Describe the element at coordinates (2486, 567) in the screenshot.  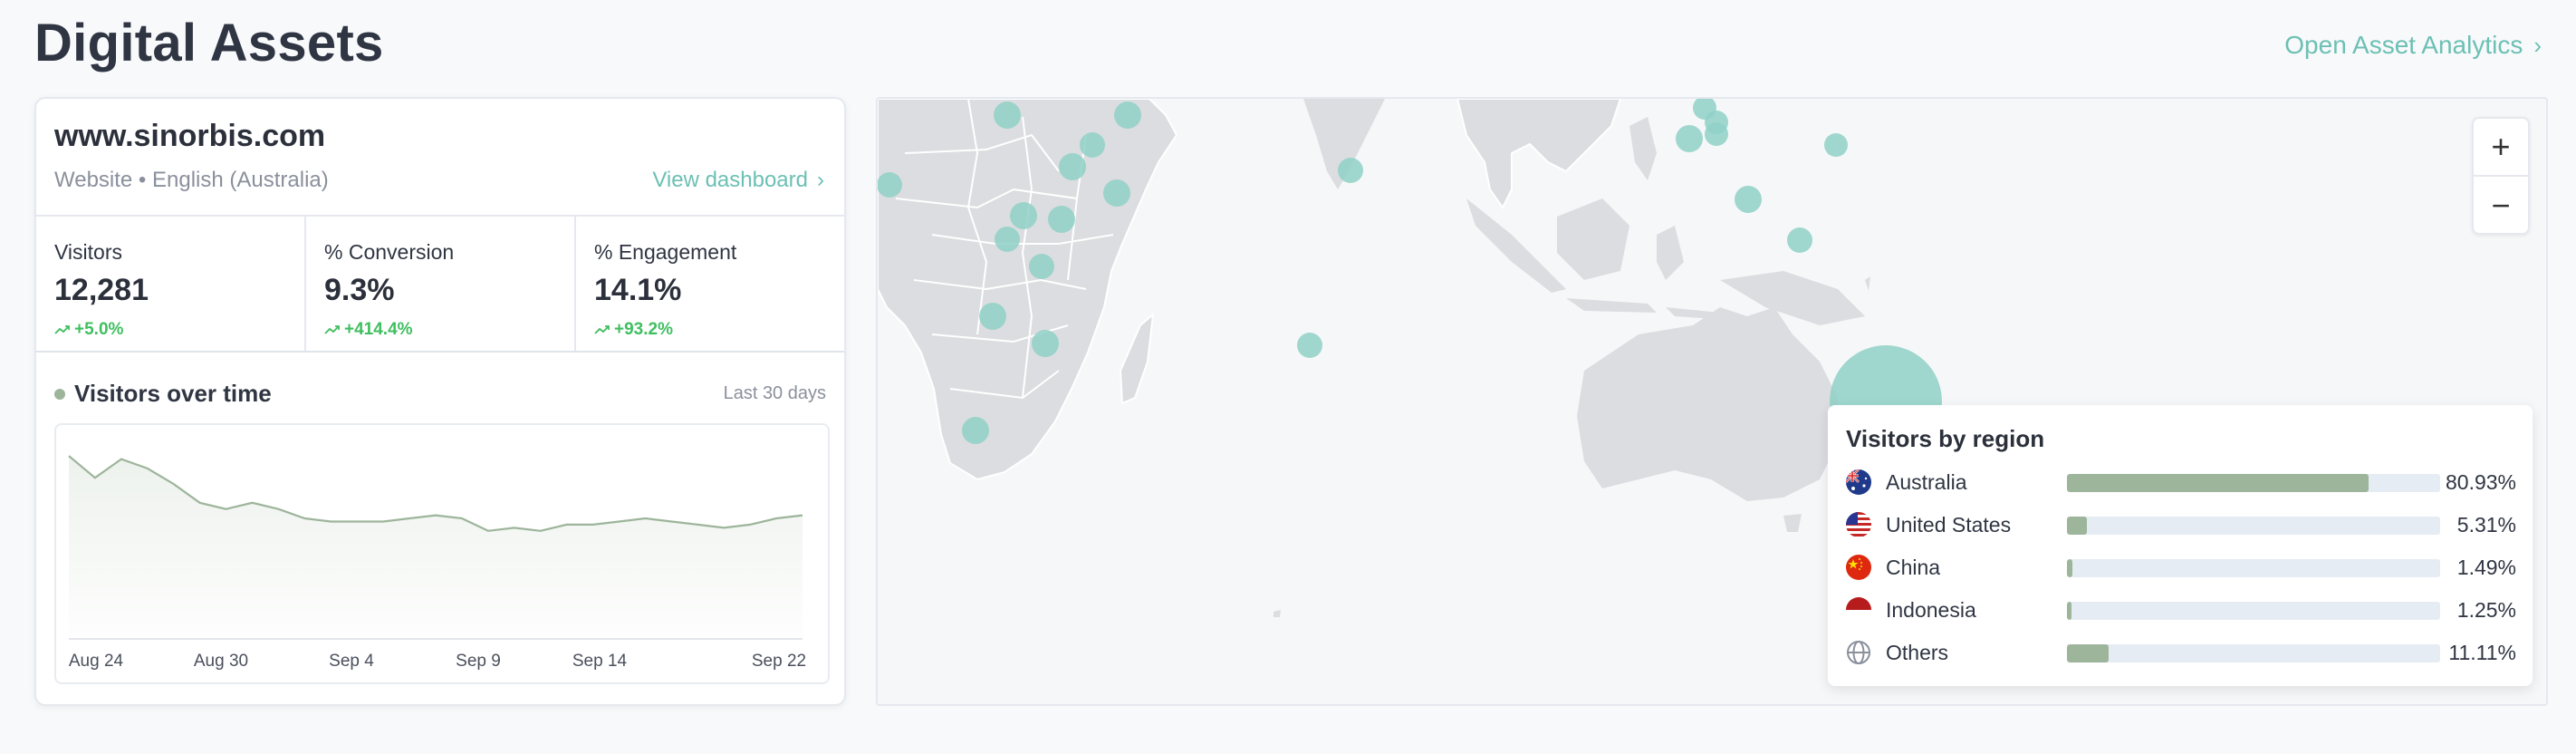
I see `region-percent: 1.49%` at that location.